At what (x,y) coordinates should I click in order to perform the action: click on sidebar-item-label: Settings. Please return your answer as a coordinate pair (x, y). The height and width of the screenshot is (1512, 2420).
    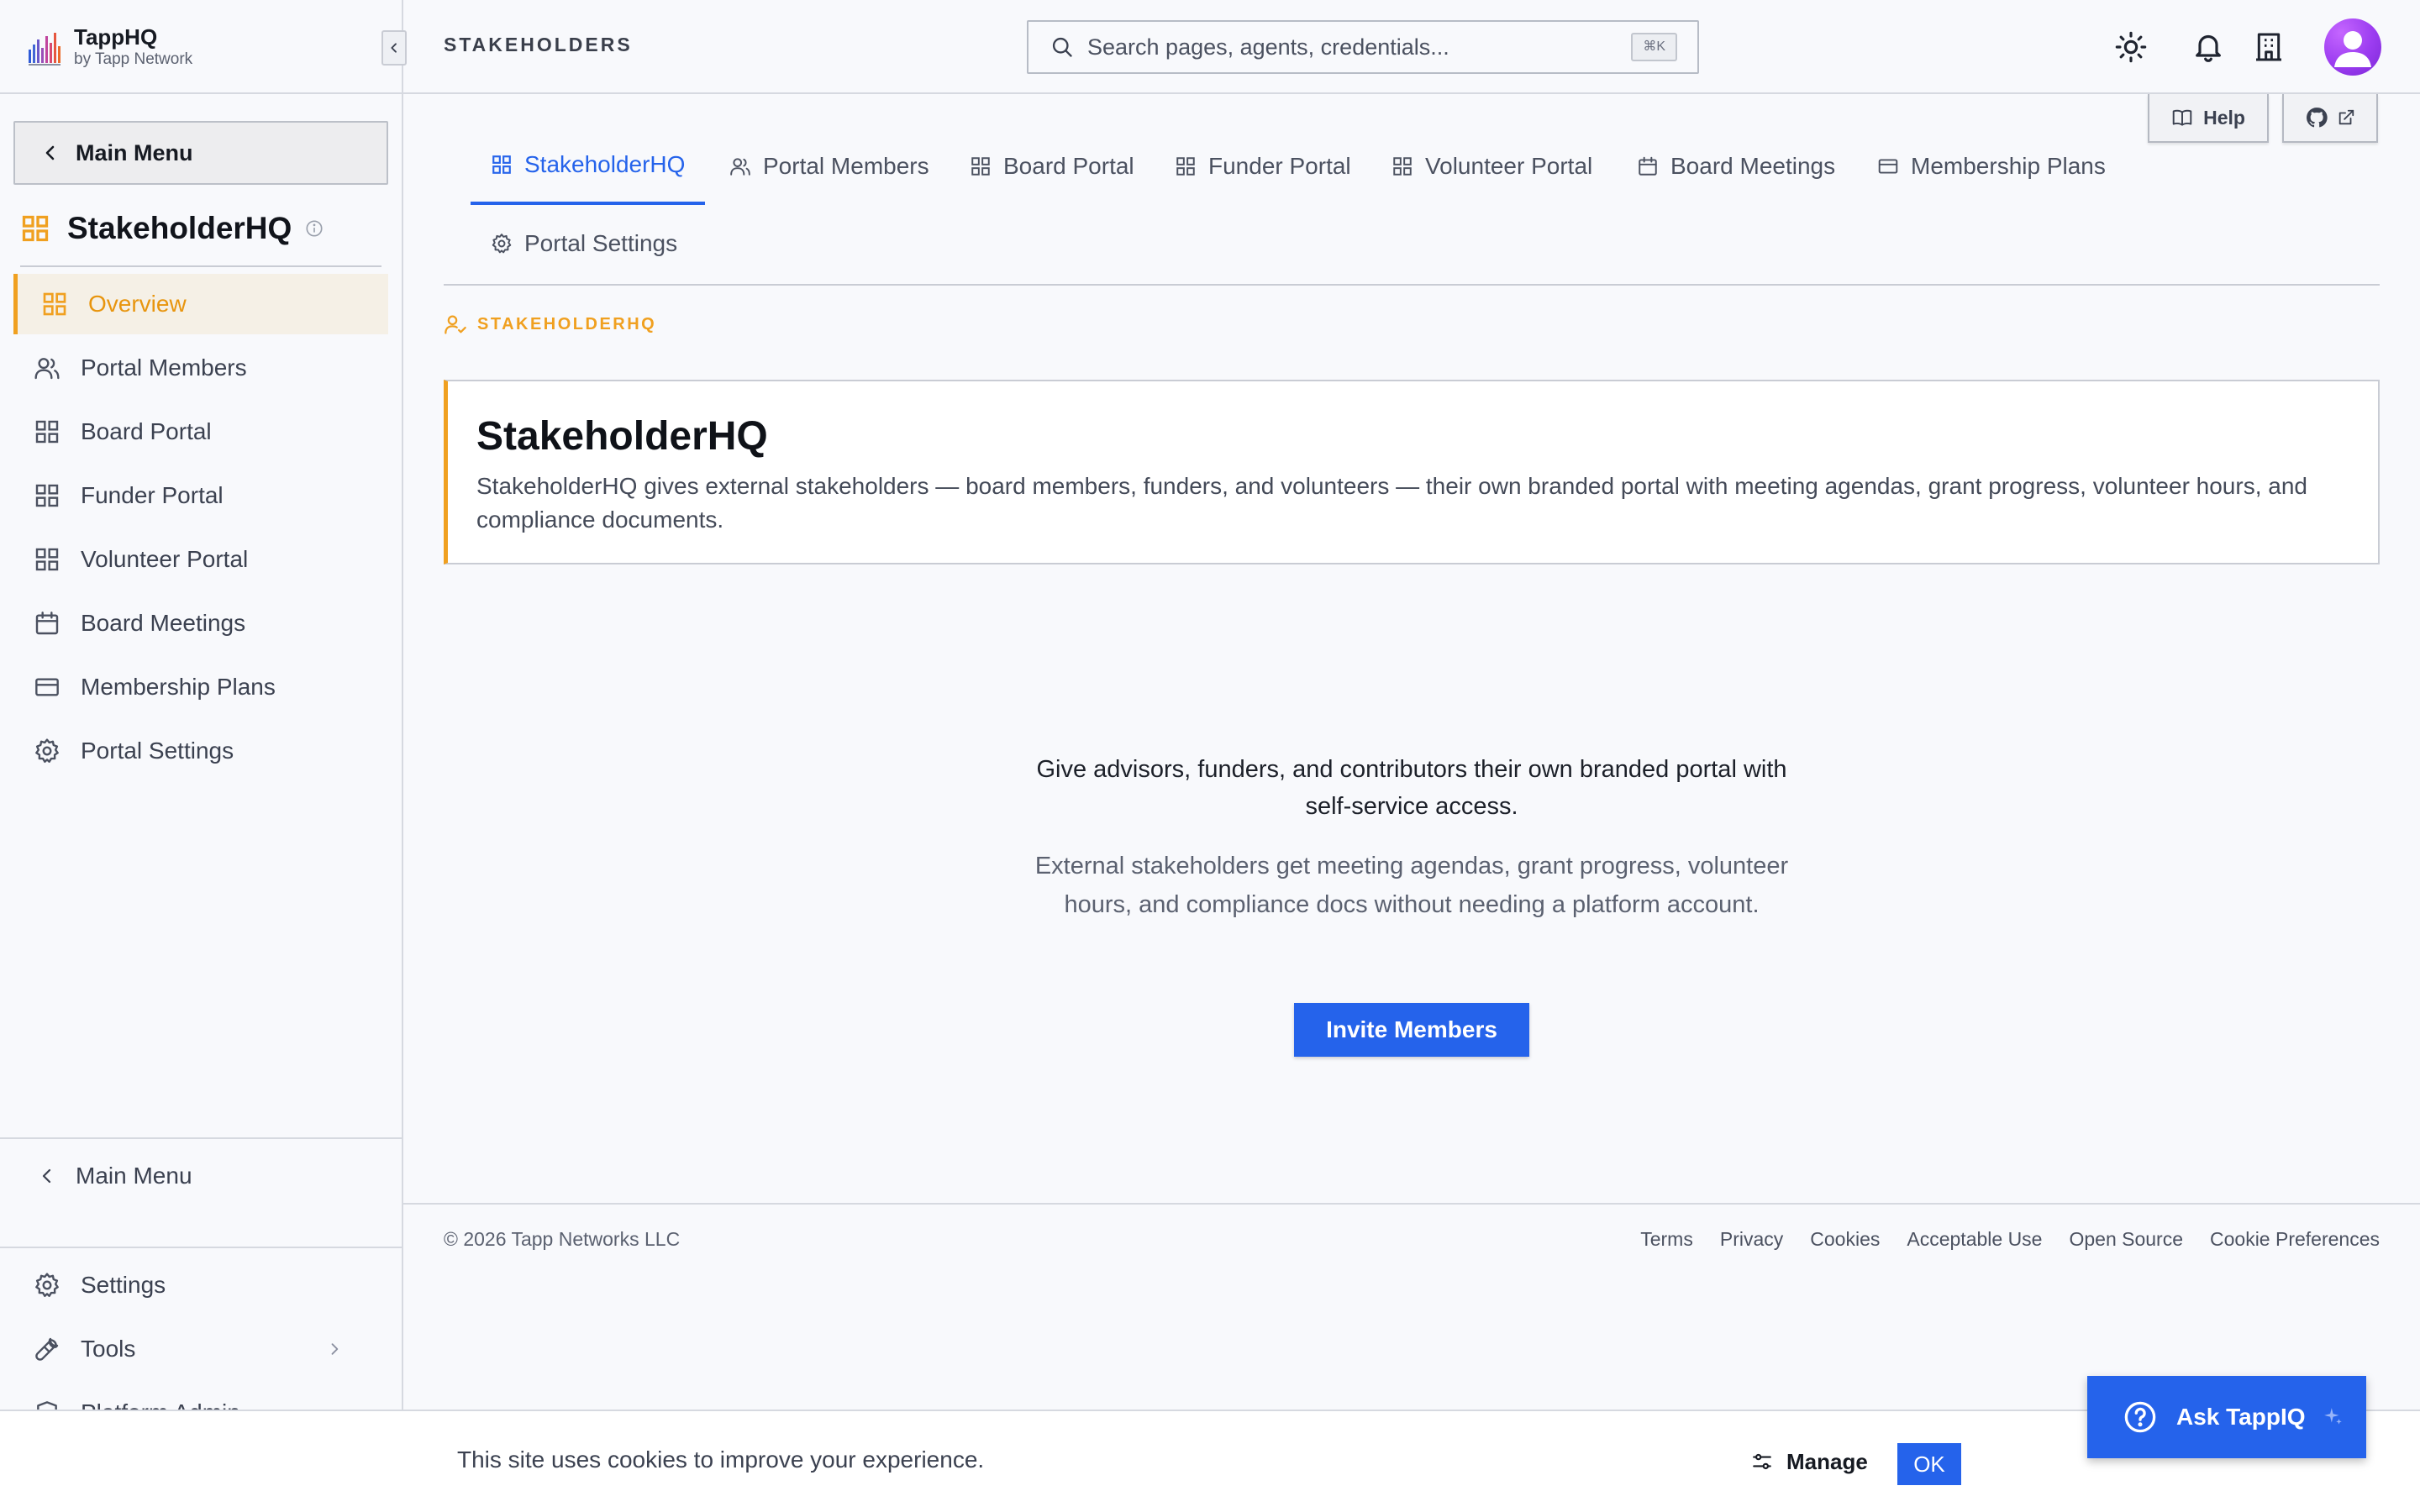
    Looking at the image, I should click on (124, 1285).